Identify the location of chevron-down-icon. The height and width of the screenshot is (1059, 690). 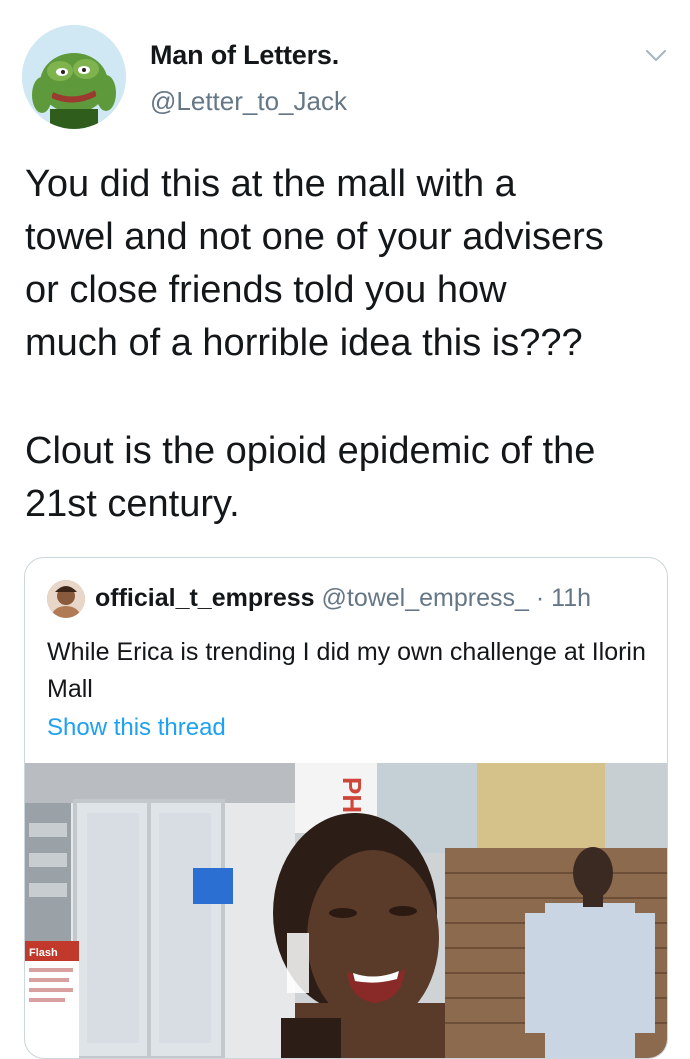
(656, 55).